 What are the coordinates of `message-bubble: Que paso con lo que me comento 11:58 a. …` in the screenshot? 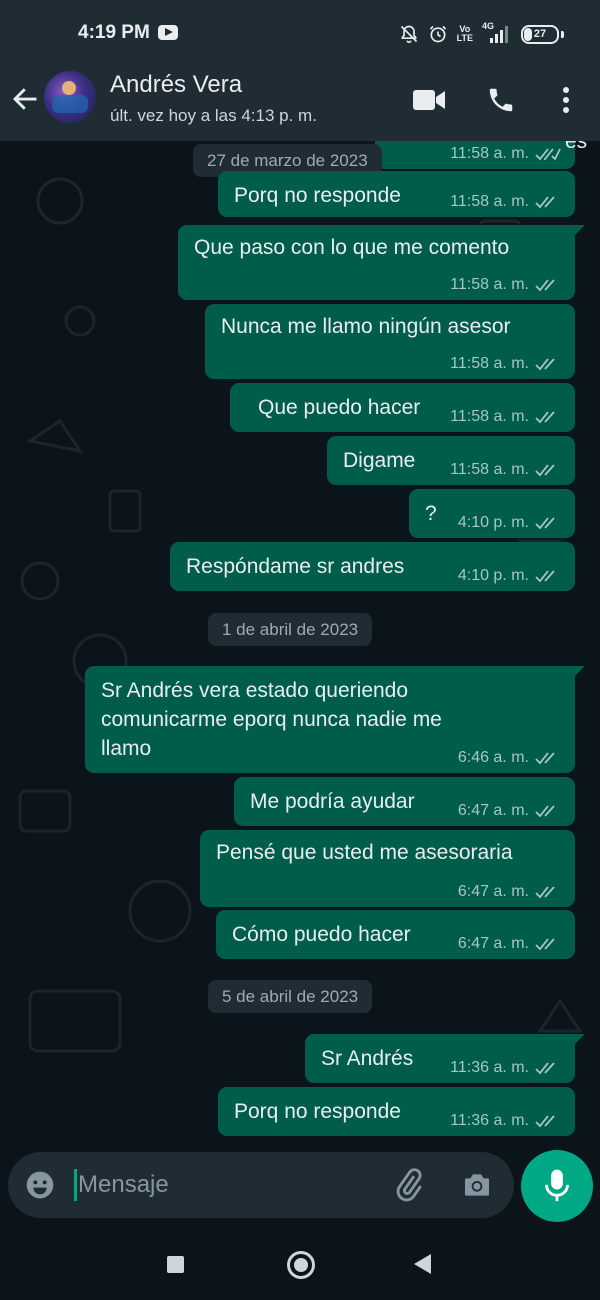 It's located at (381, 262).